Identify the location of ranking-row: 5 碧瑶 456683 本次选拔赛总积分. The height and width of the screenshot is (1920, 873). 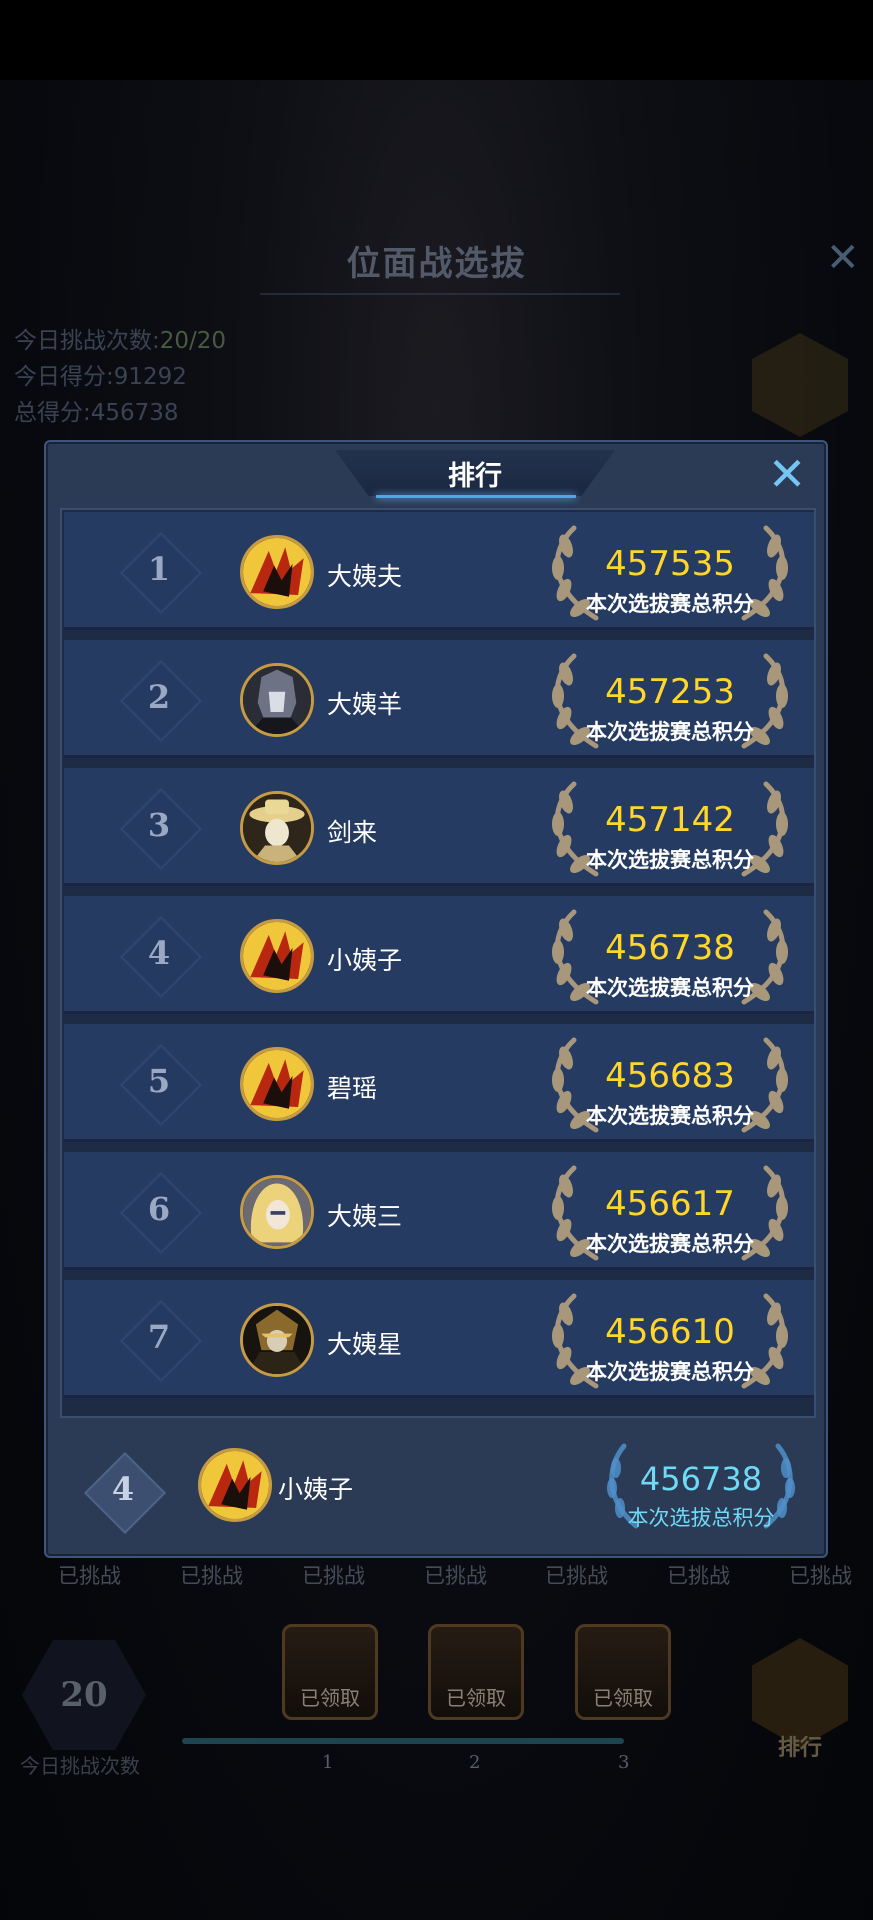
(439, 1083).